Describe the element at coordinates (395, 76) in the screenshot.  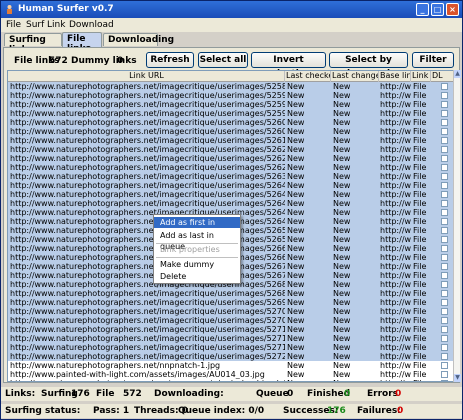
I see `col-base-link: Base link` at that location.